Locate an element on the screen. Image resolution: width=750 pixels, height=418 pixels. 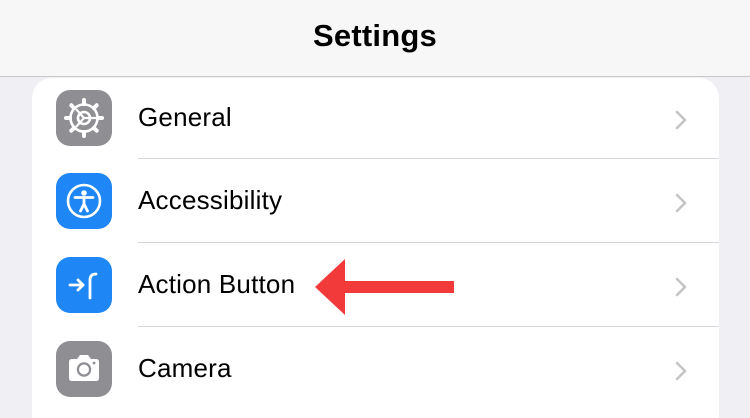
settings-row-label: Action Button is located at coordinates (217, 284).